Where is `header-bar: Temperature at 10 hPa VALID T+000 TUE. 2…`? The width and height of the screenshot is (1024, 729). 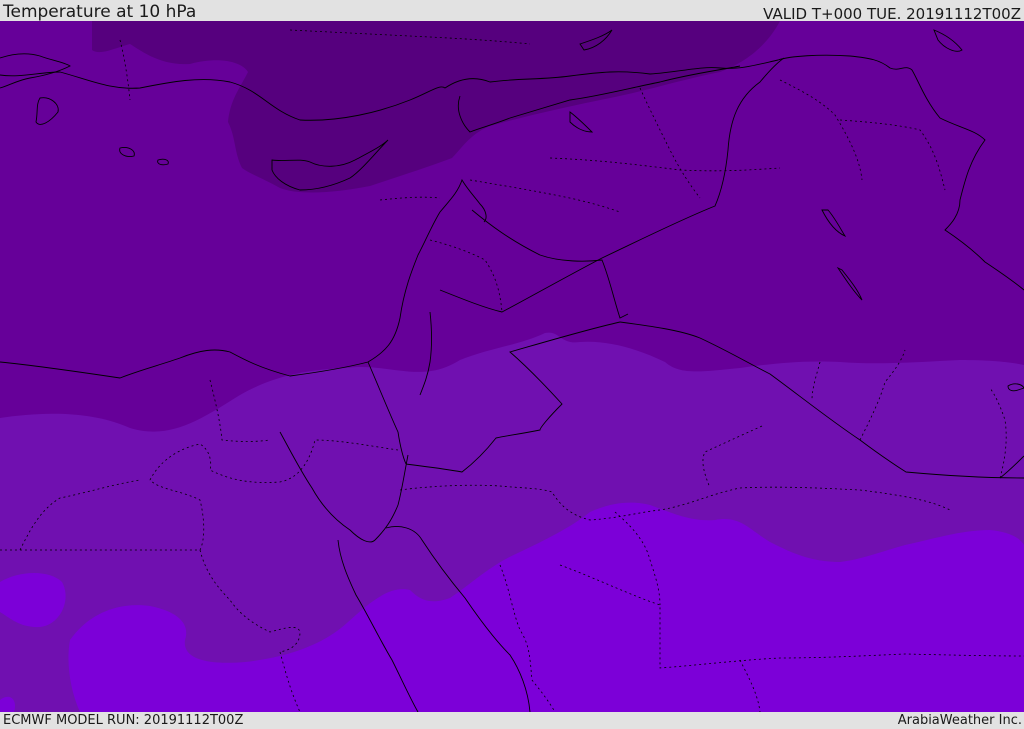 header-bar: Temperature at 10 hPa VALID T+000 TUE. 2… is located at coordinates (512, 11).